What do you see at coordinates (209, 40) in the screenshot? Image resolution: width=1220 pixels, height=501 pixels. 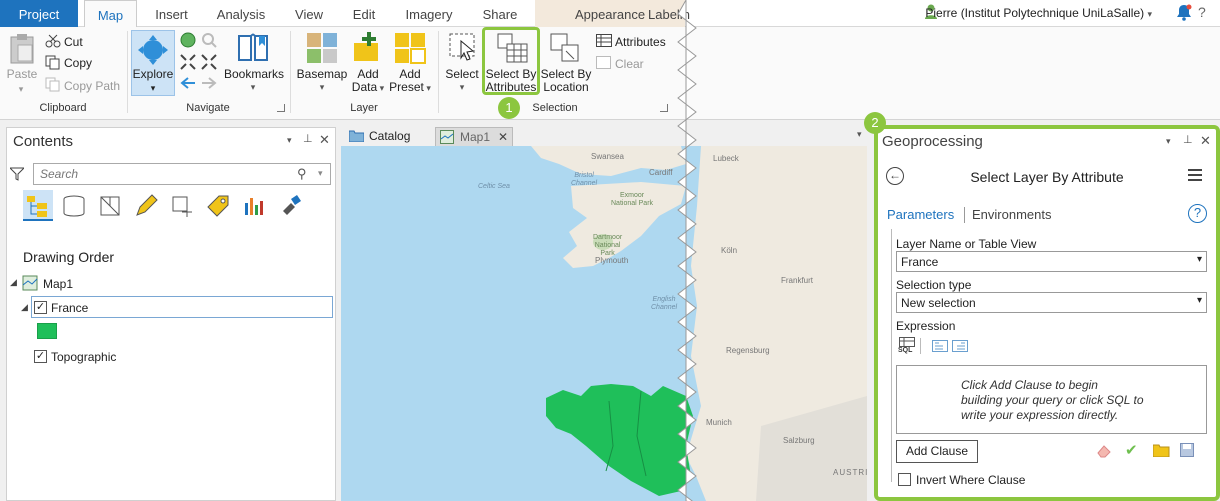 I see `zoom-layer-icon` at bounding box center [209, 40].